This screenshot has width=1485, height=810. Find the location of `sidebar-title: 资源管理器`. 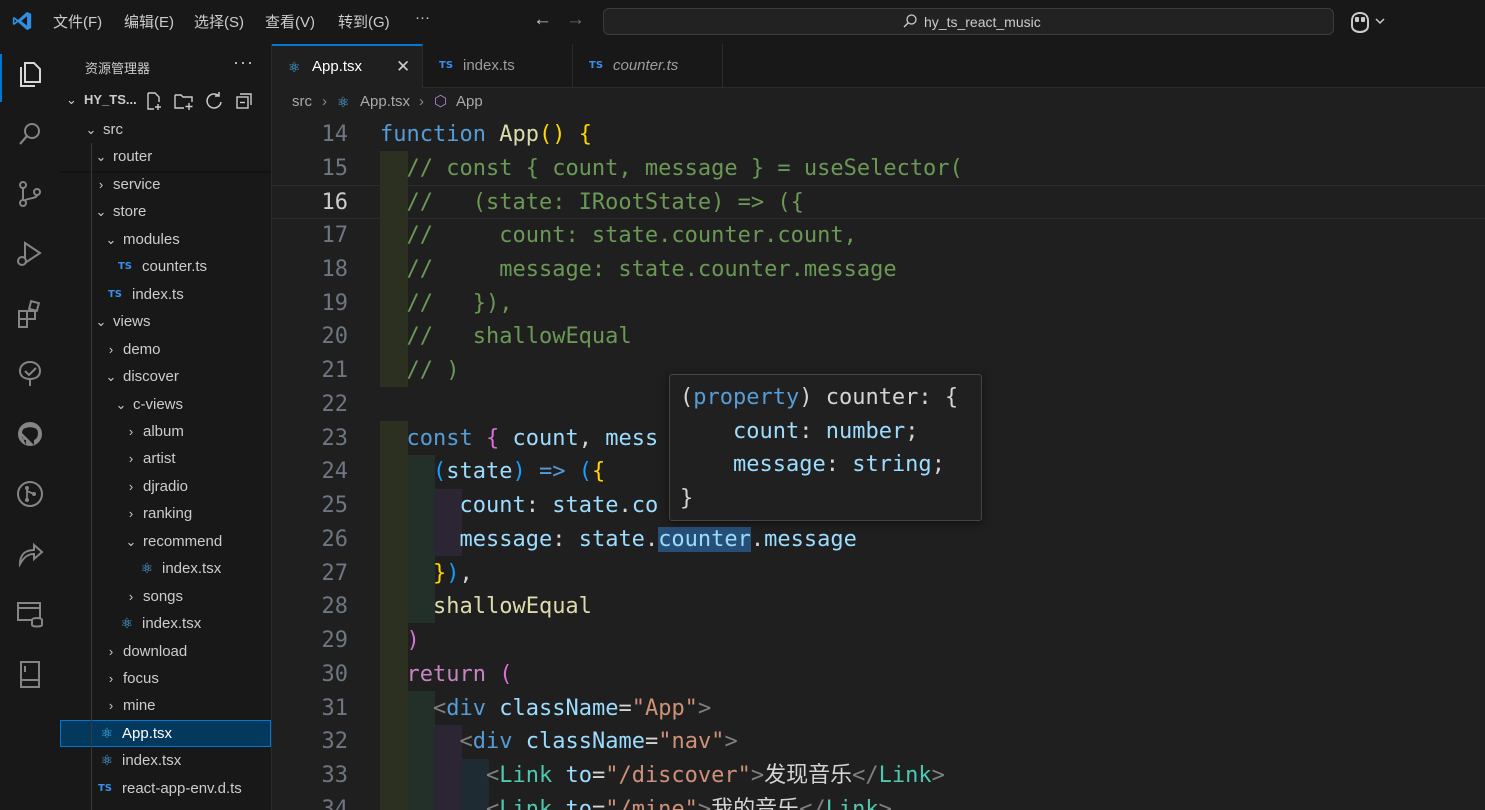

sidebar-title: 资源管理器 is located at coordinates (118, 68).